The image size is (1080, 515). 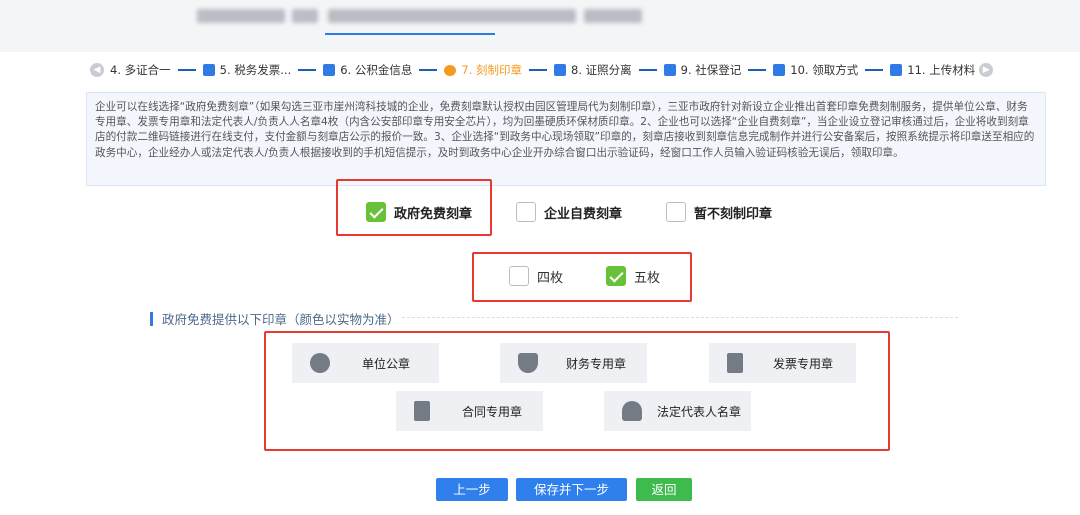 What do you see at coordinates (492, 70) in the screenshot?
I see `step-label: 7. 刻制印章` at bounding box center [492, 70].